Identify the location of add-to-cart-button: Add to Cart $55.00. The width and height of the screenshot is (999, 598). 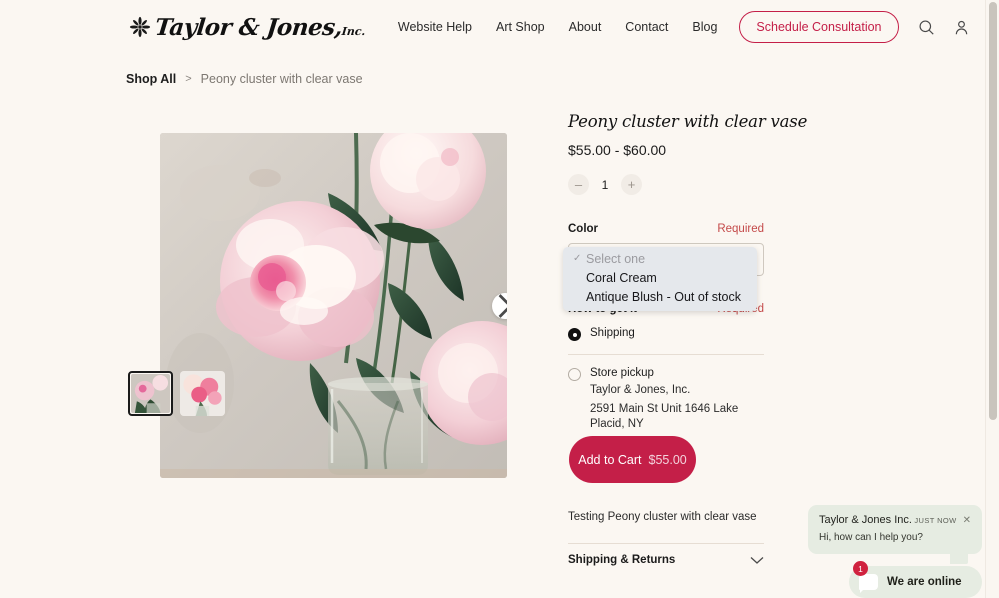
(632, 459).